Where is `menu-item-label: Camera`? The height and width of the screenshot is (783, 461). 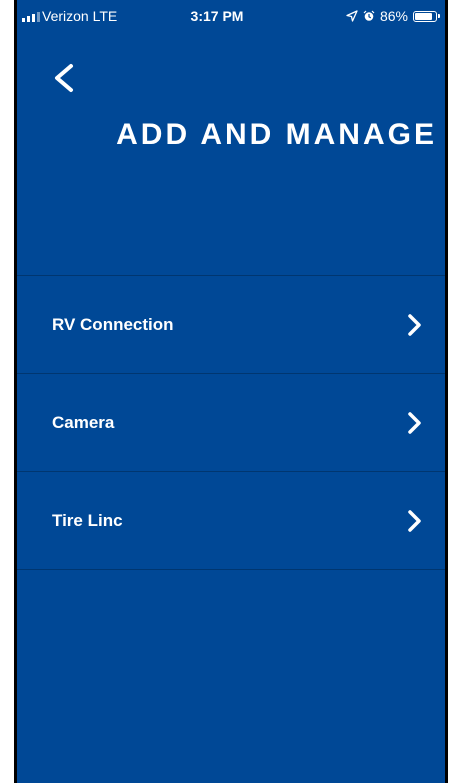
menu-item-label: Camera is located at coordinates (83, 422).